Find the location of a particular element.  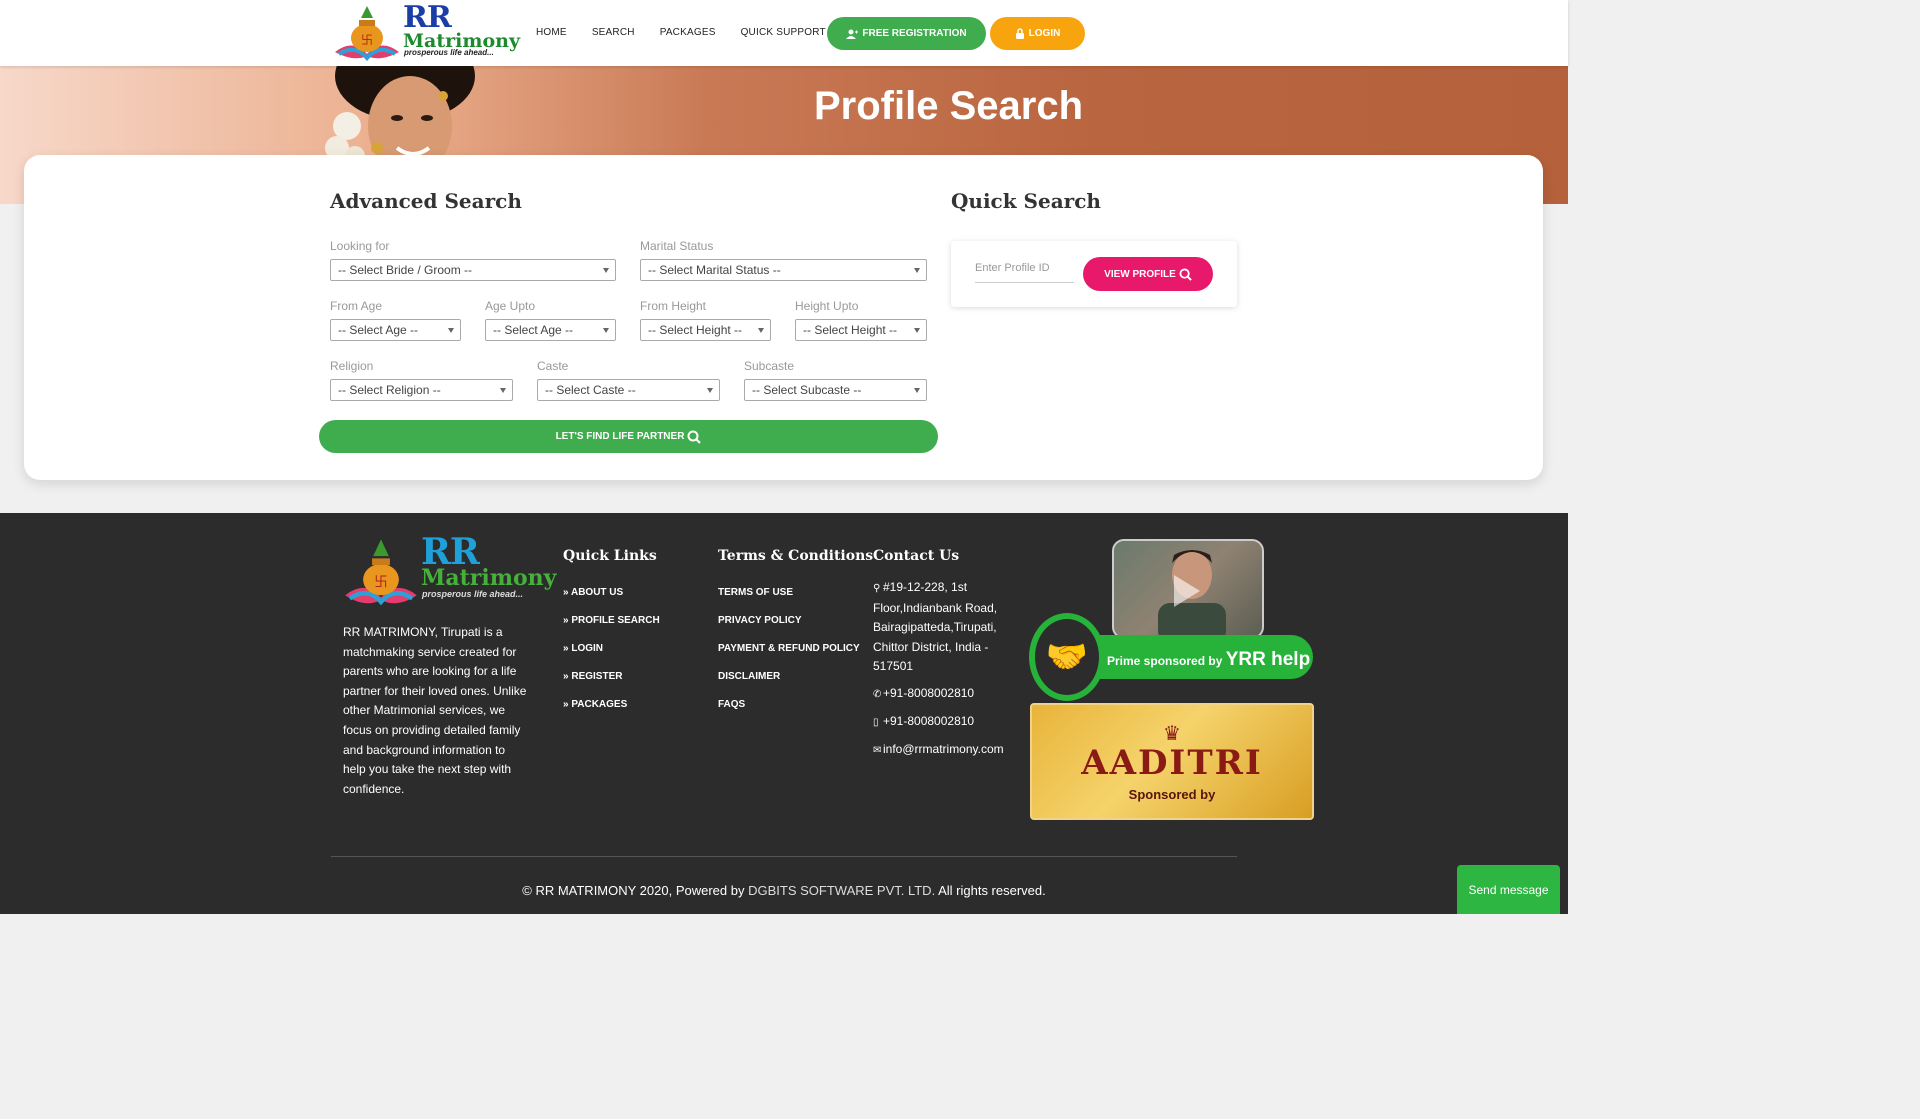

view-profile-button: VIEW PROFILE is located at coordinates (1148, 274).